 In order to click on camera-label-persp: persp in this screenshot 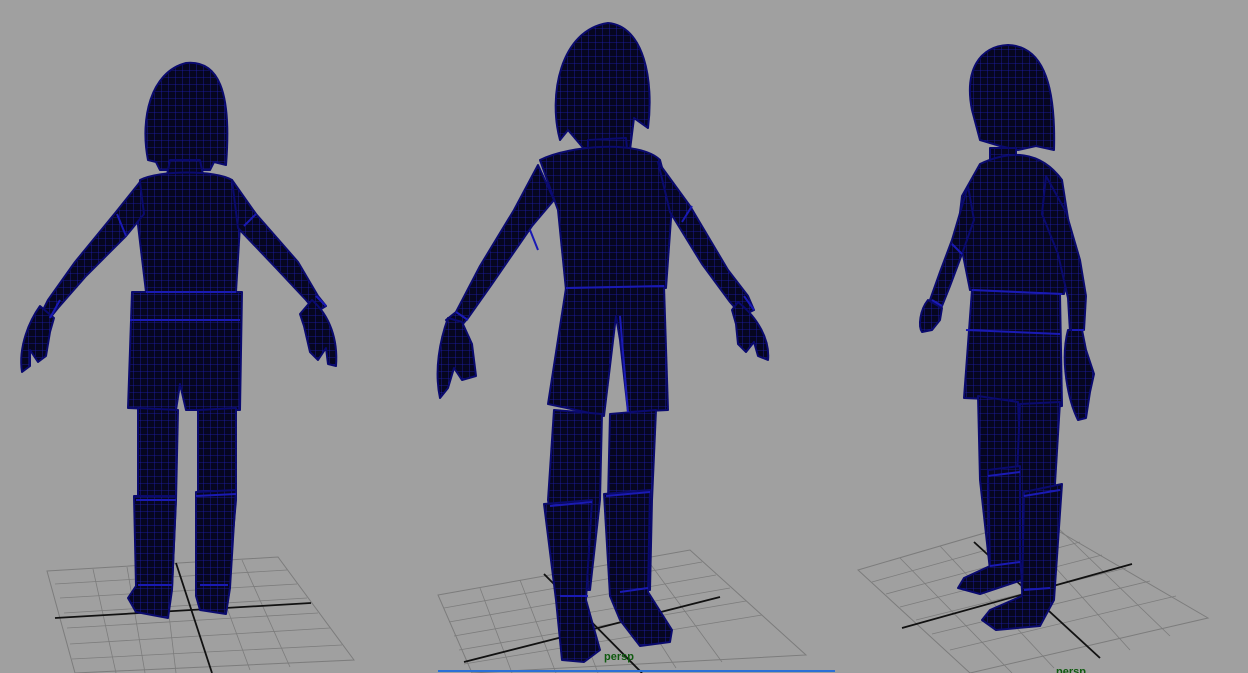, I will do `click(619, 657)`.